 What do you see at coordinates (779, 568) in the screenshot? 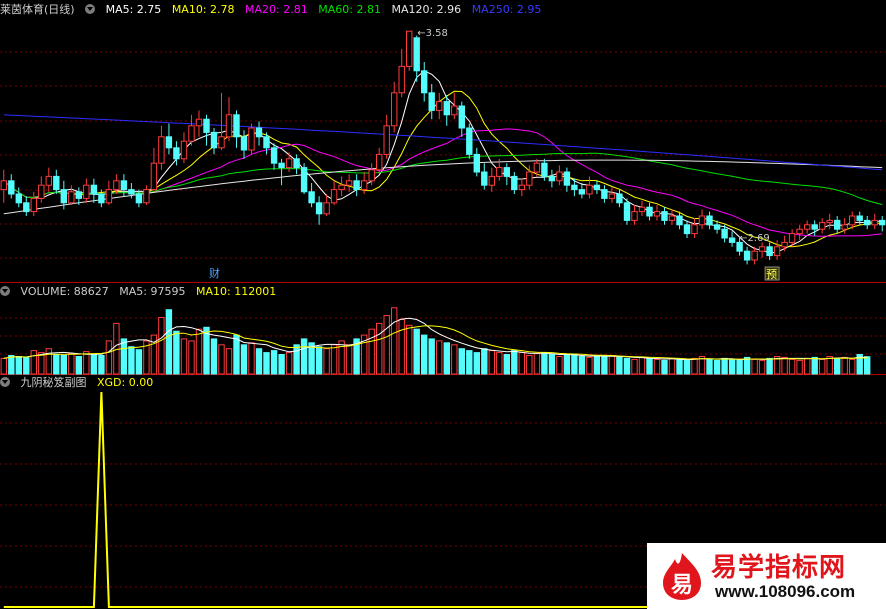
I see `watermark-title: 易学指标网` at bounding box center [779, 568].